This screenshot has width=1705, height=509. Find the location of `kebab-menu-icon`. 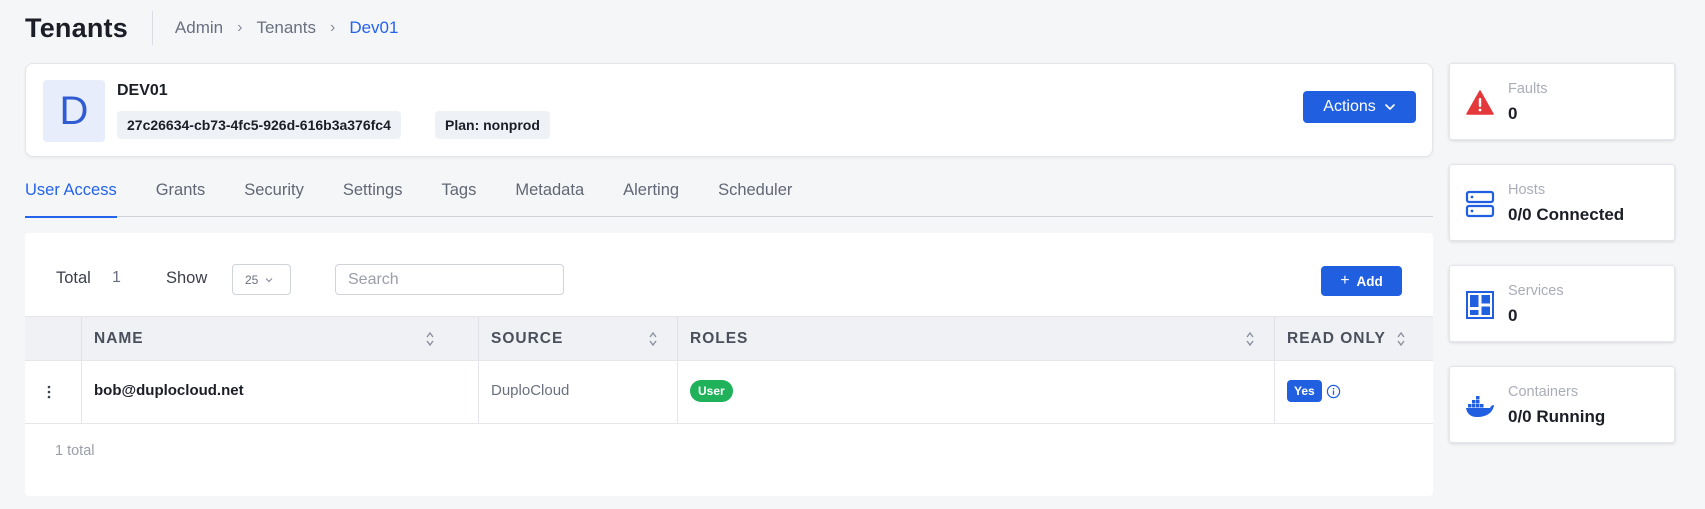

kebab-menu-icon is located at coordinates (49, 392).